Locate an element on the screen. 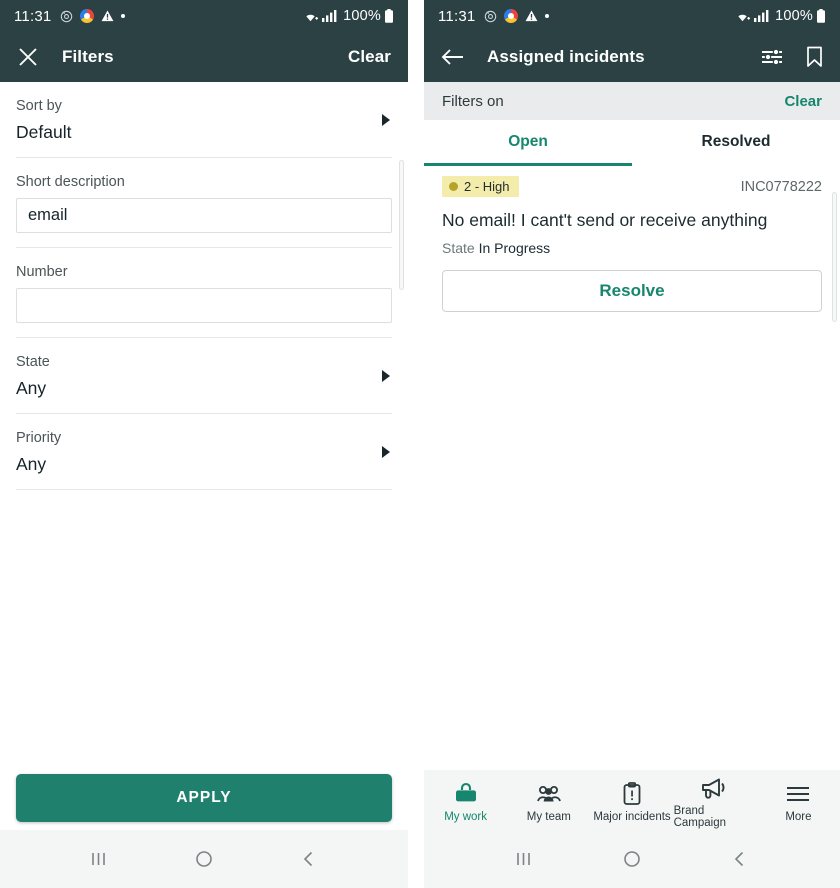 Image resolution: width=840 pixels, height=888 pixels. number-input is located at coordinates (204, 305).